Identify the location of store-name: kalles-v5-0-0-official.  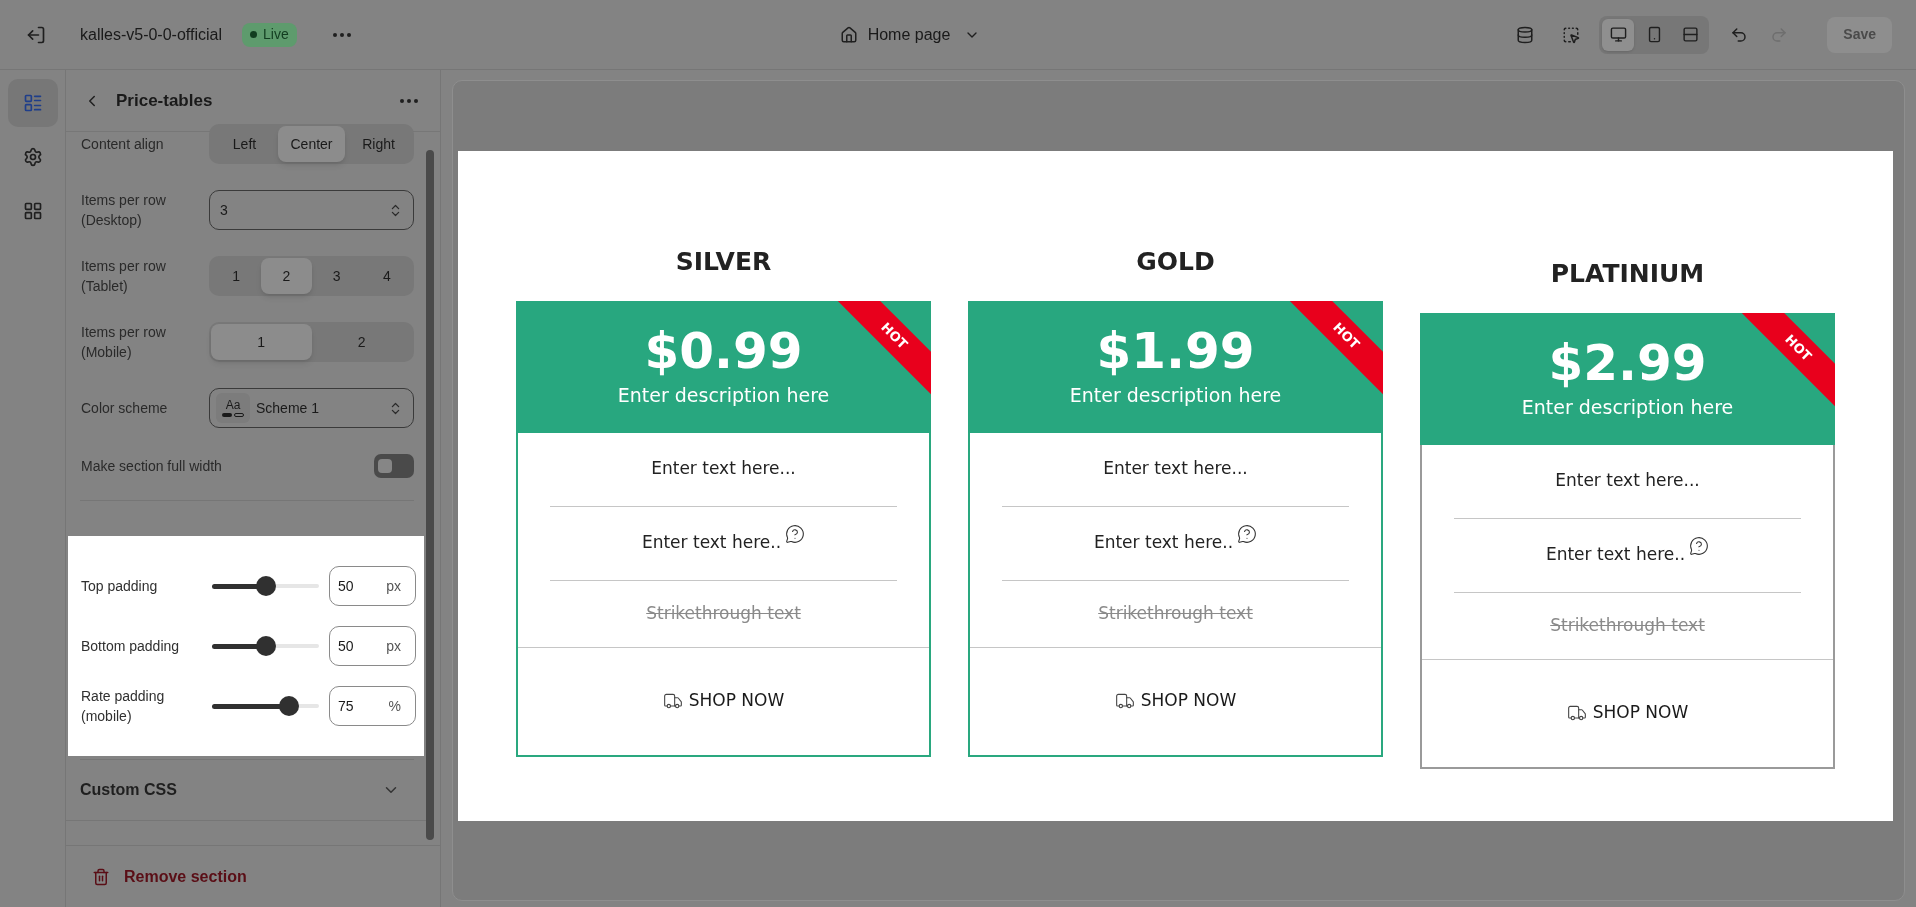
(151, 34).